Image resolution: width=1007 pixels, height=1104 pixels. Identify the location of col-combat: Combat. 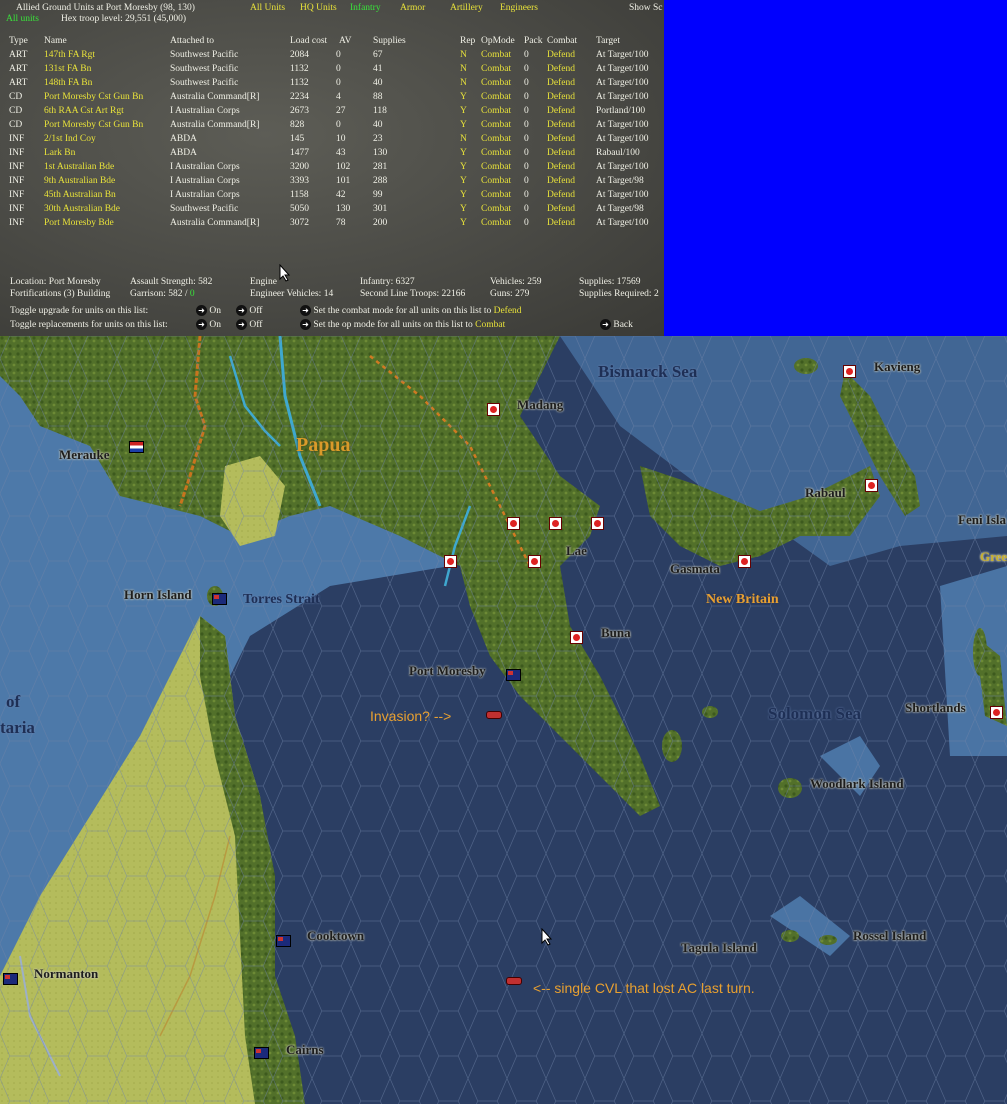
(562, 41).